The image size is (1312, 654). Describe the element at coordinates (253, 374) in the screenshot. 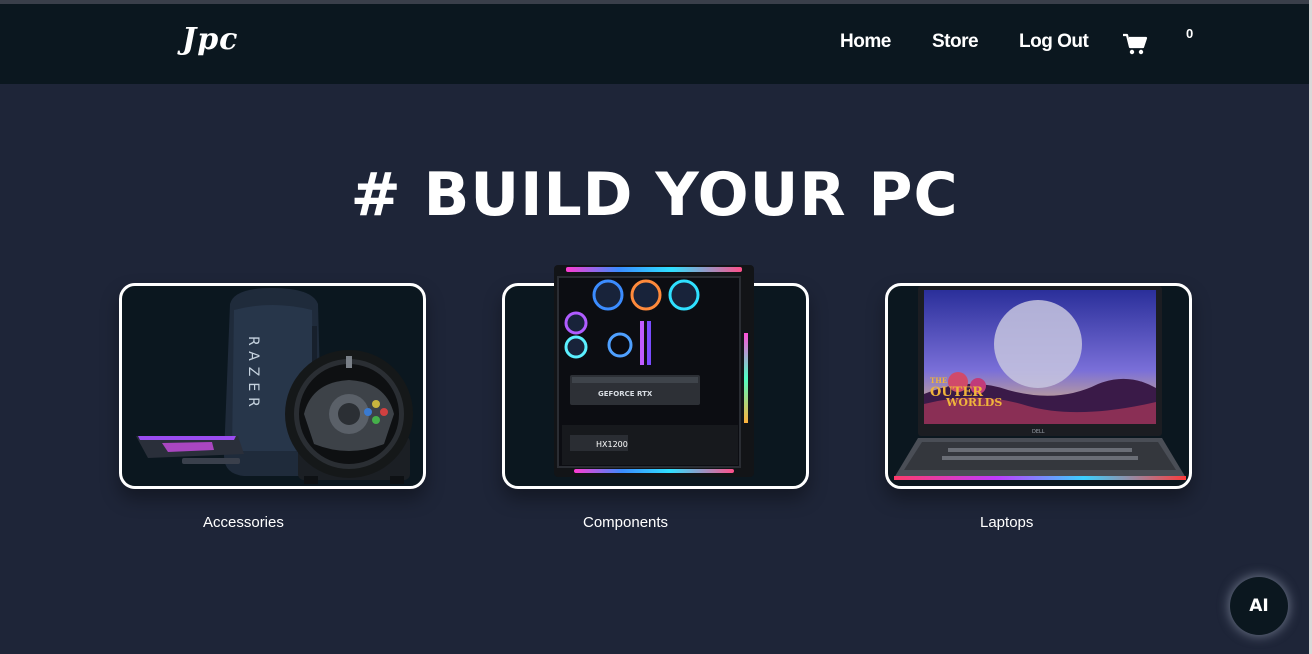

I see `razer-logo-text: RAZER` at that location.